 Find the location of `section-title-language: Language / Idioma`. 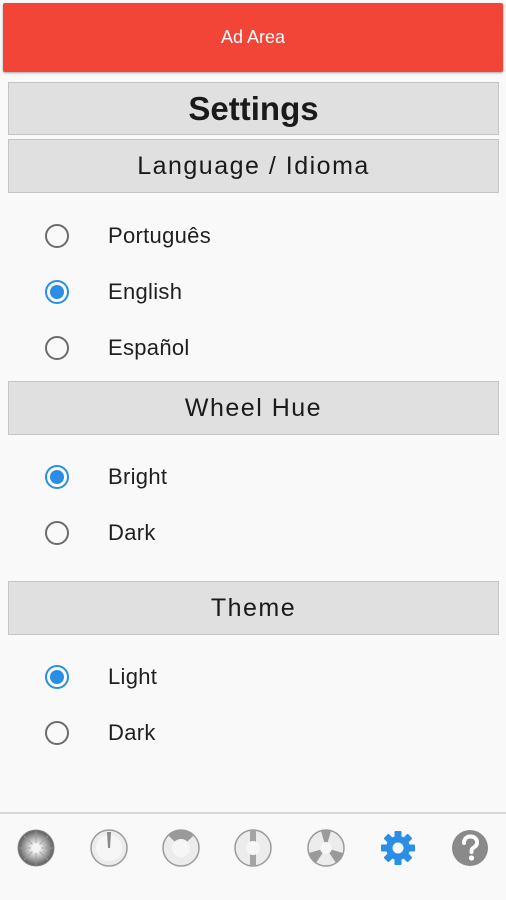

section-title-language: Language / Idioma is located at coordinates (253, 165).